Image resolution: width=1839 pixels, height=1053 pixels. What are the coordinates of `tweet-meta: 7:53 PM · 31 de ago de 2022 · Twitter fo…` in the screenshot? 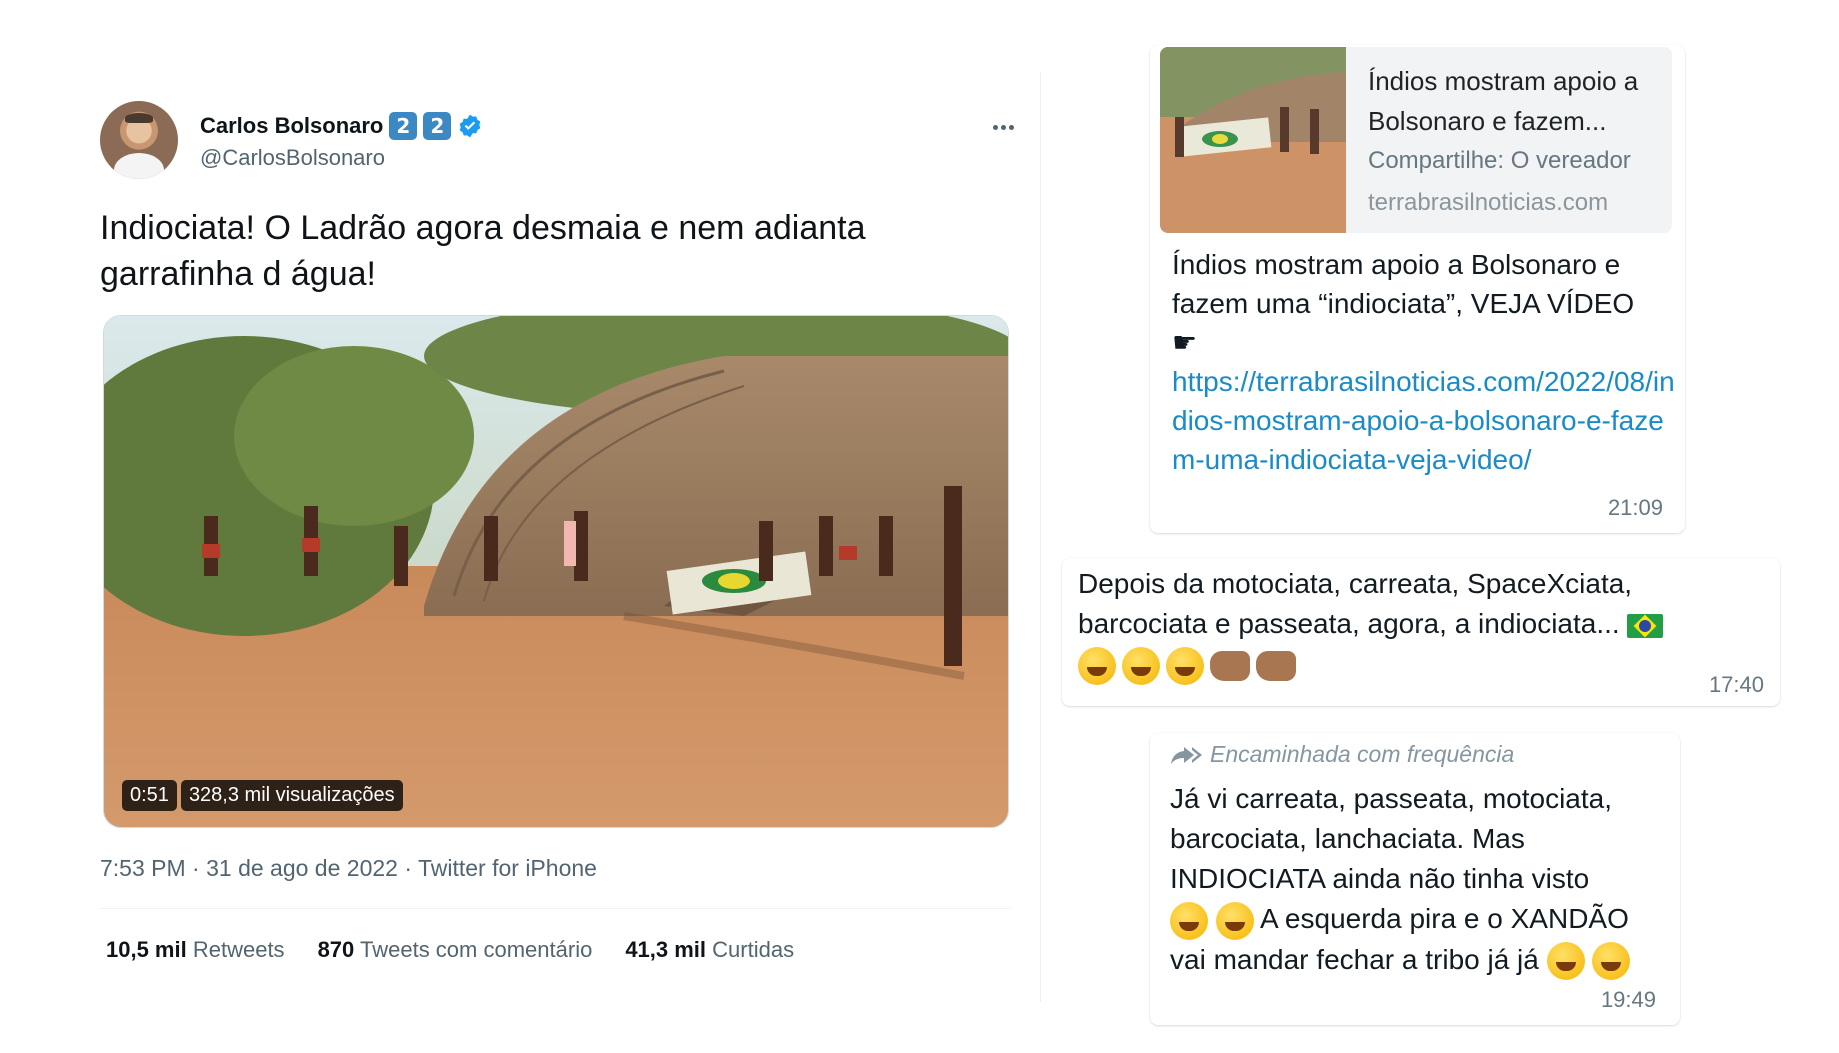 It's located at (348, 868).